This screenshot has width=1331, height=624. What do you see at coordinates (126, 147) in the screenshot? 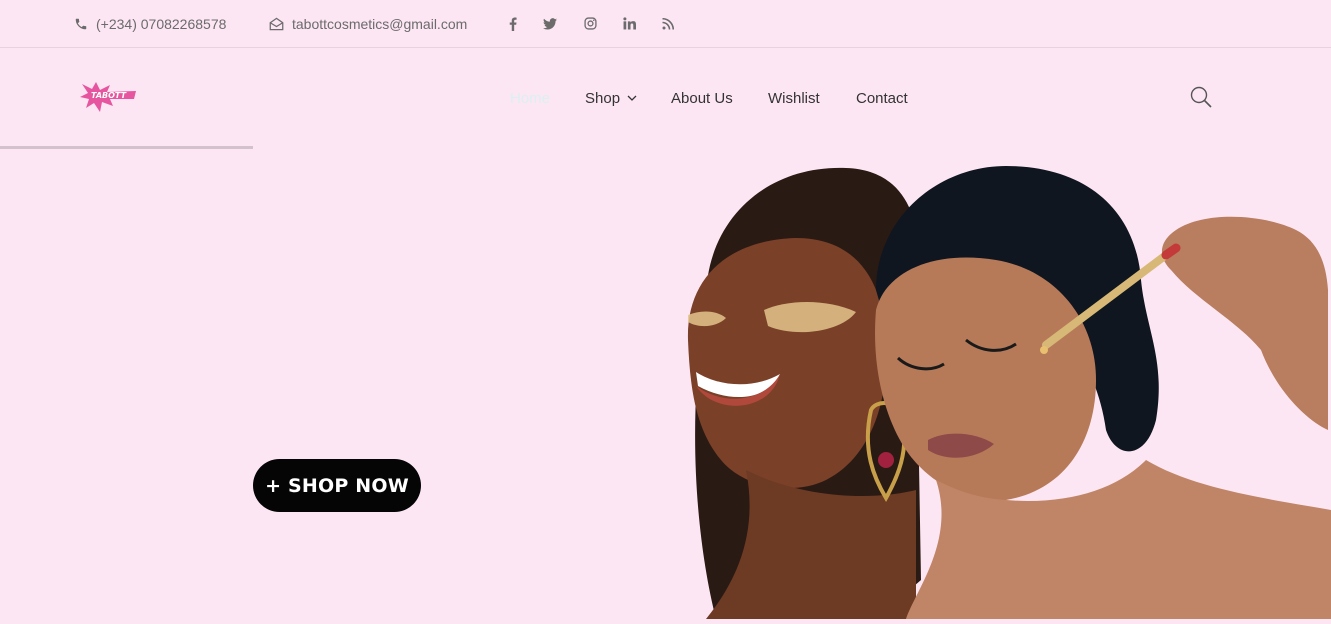
I see `slider-progress-line` at bounding box center [126, 147].